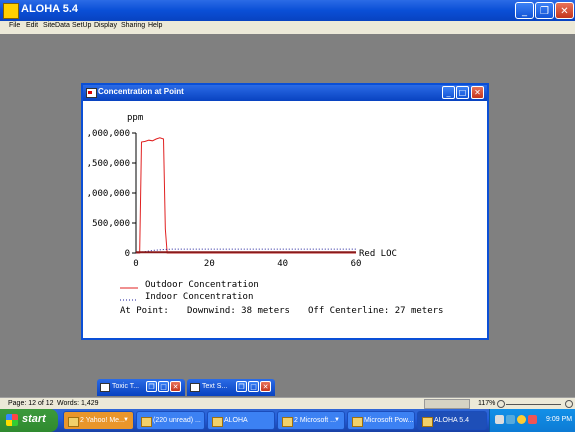 The height and width of the screenshot is (432, 575). I want to click on taskbar-item-aloha-folder: ALOHA, so click(241, 420).